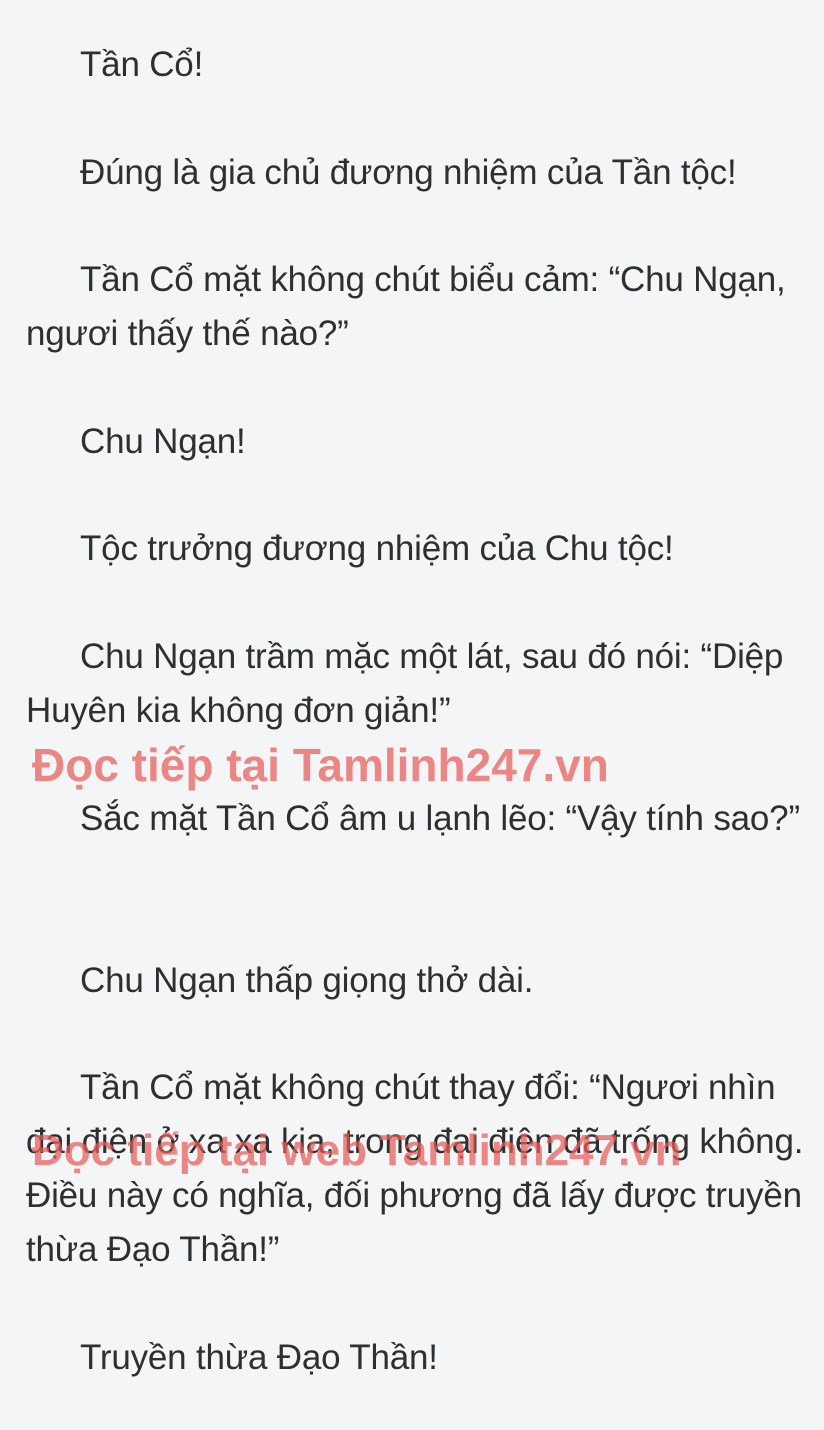 Image resolution: width=824 pixels, height=1430 pixels. Describe the element at coordinates (307, 980) in the screenshot. I see `paragraph-8: Chu Ngạn thấp giọng thở dài.` at that location.